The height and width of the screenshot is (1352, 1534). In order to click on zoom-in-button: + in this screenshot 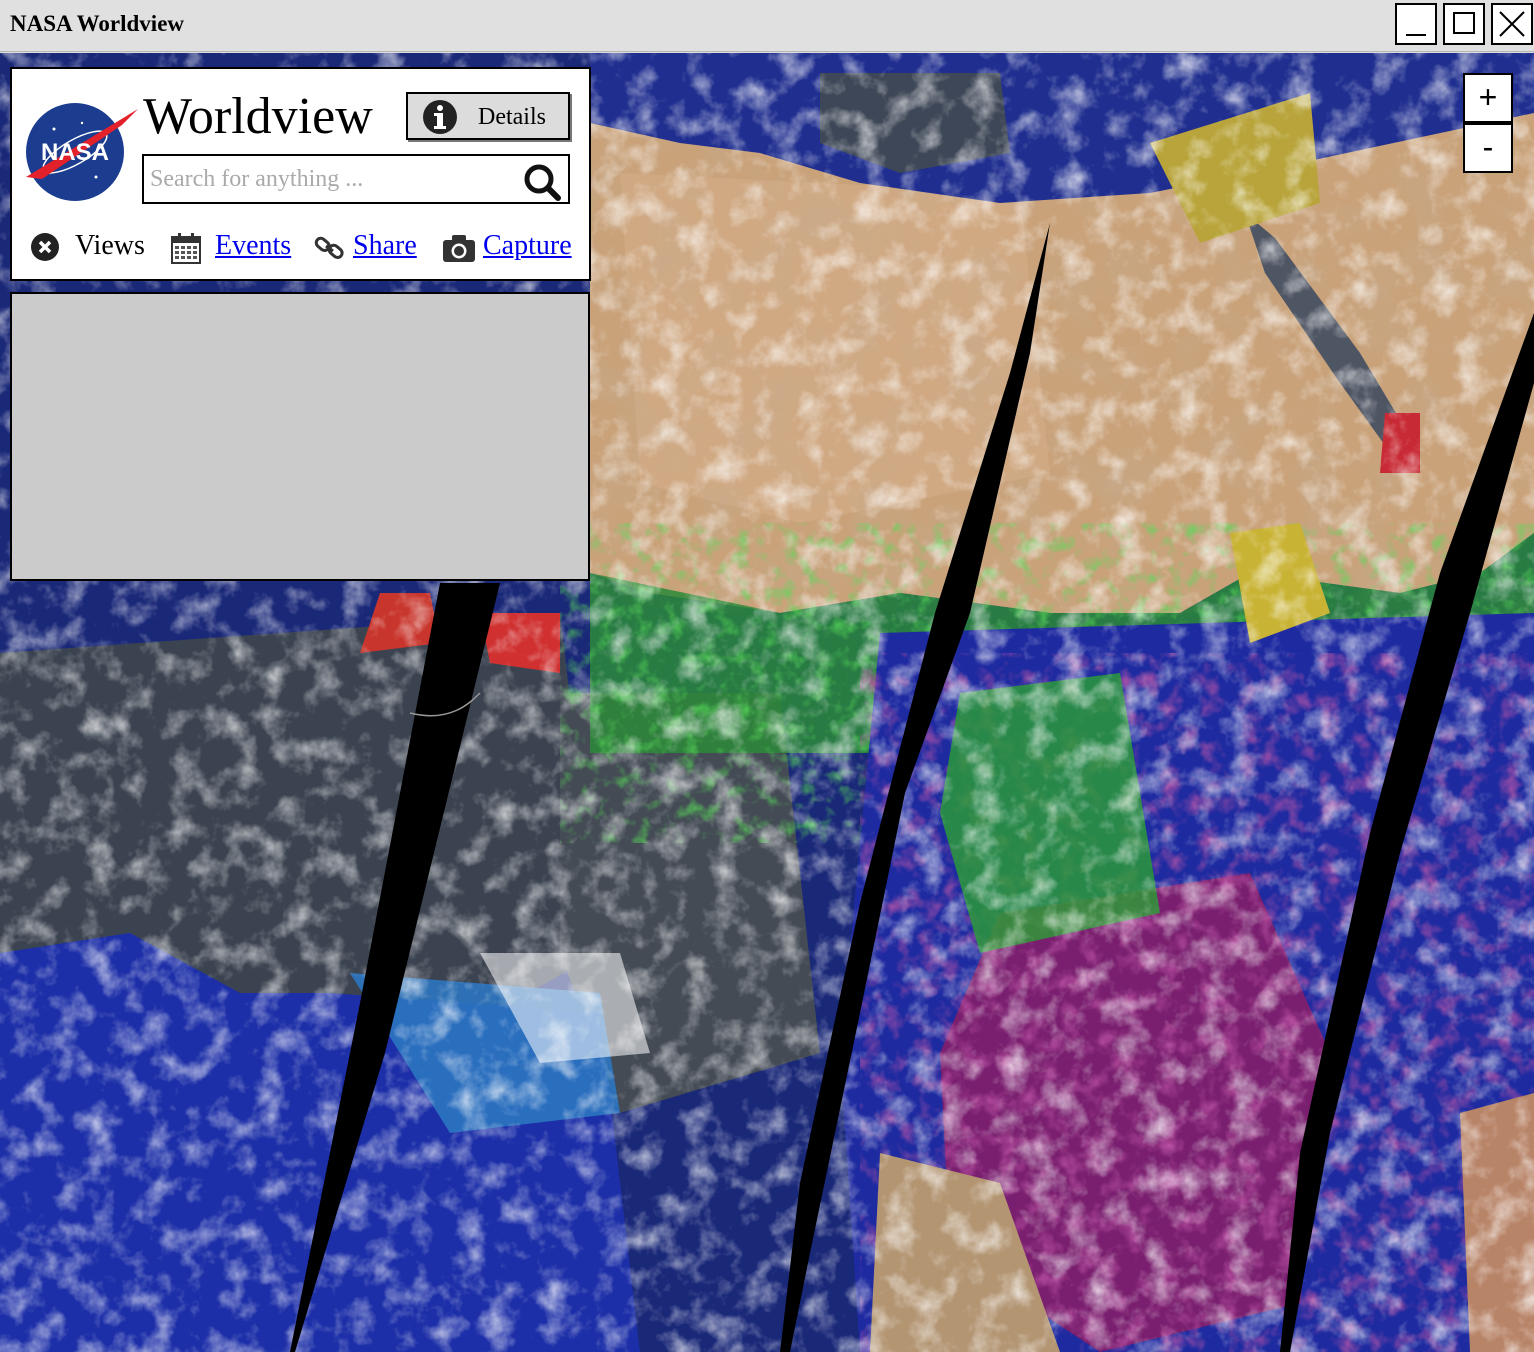, I will do `click(1488, 98)`.